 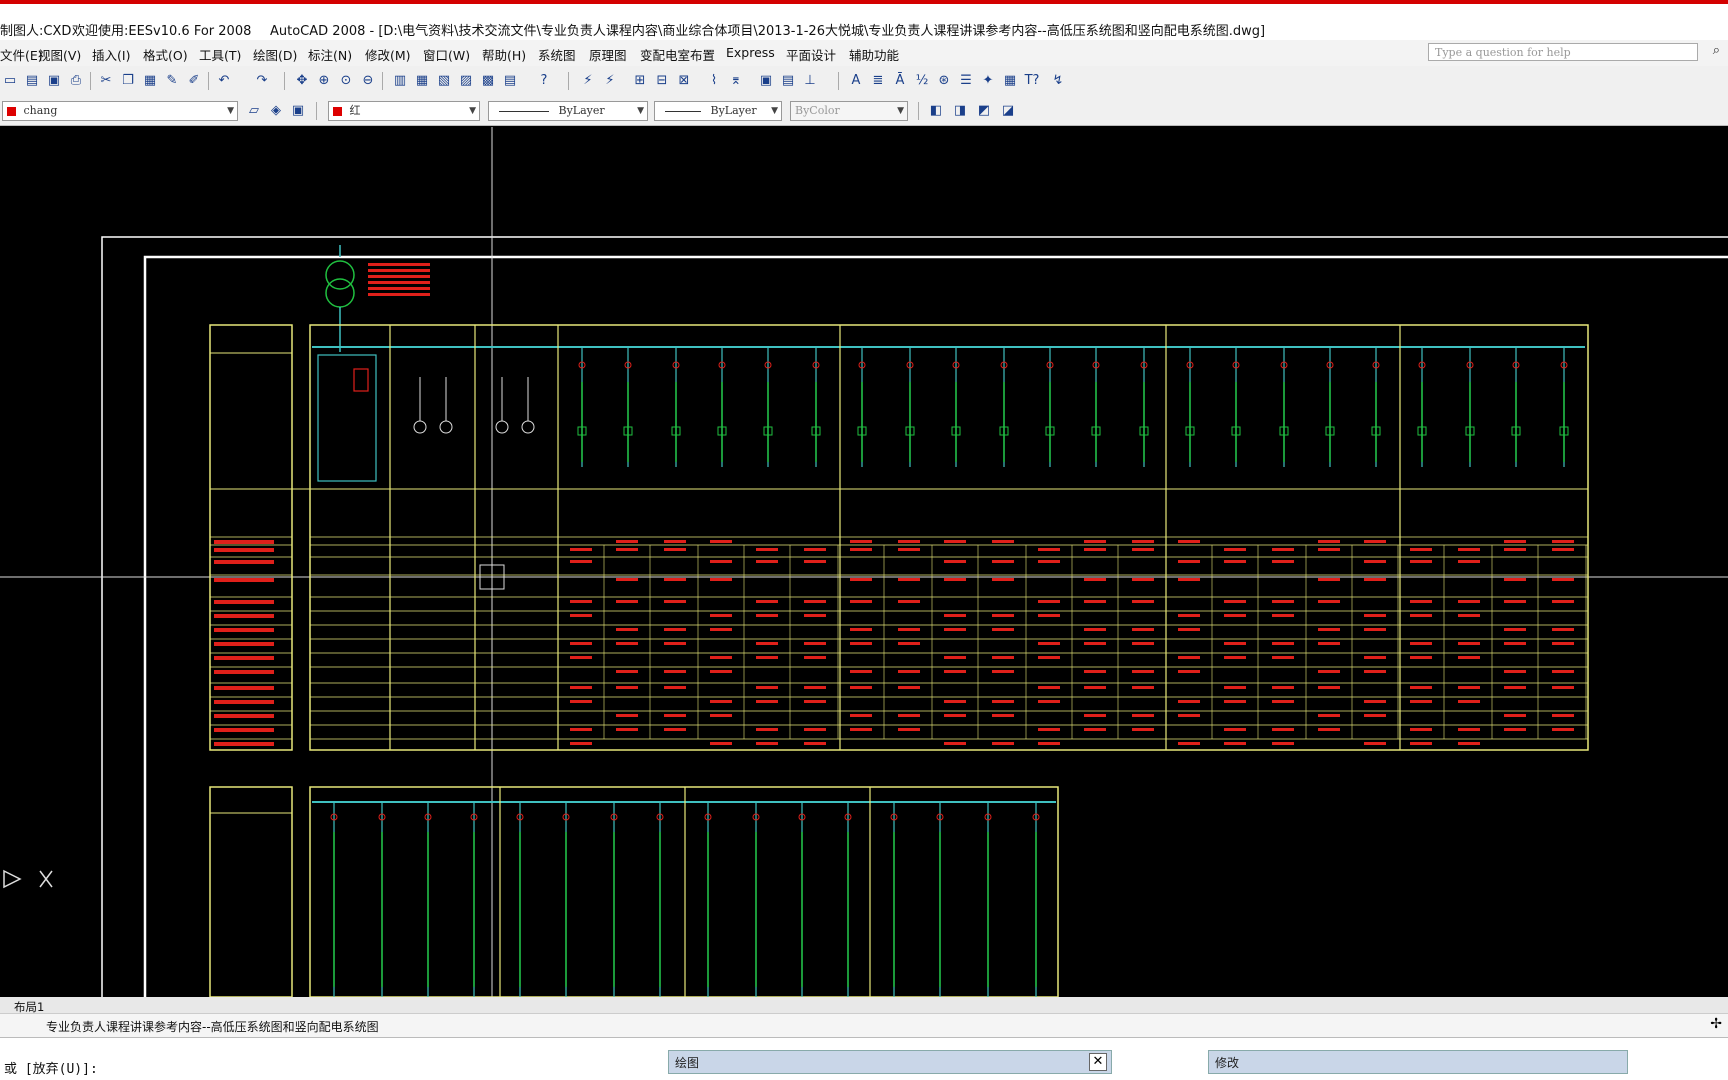 I want to click on ees-tool-8-icon: ▣, so click(x=766, y=81).